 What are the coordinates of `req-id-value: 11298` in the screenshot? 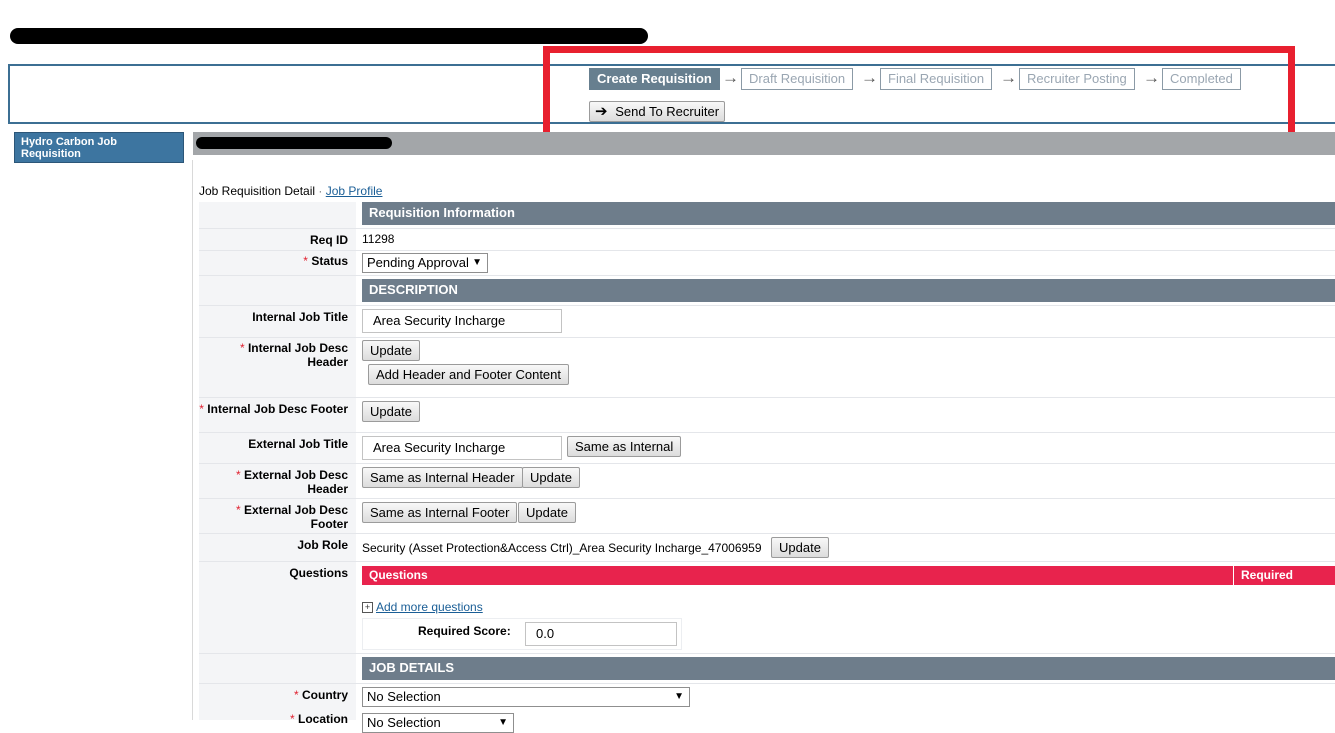 It's located at (378, 239).